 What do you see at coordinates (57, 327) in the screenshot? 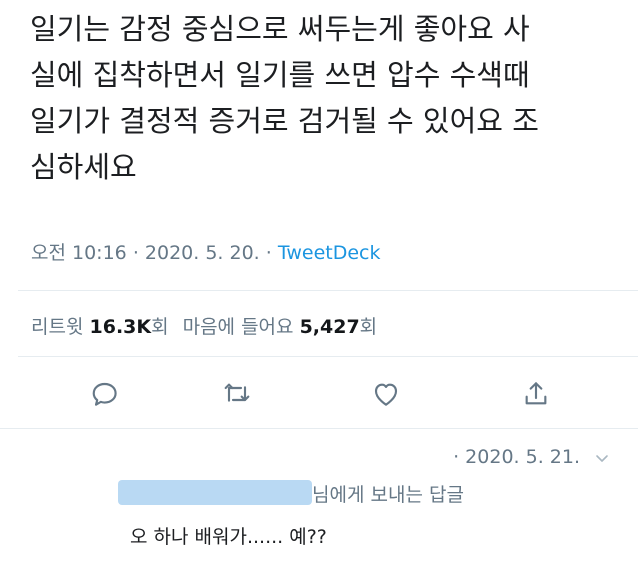
I see `retweets-label: 리트윗` at bounding box center [57, 327].